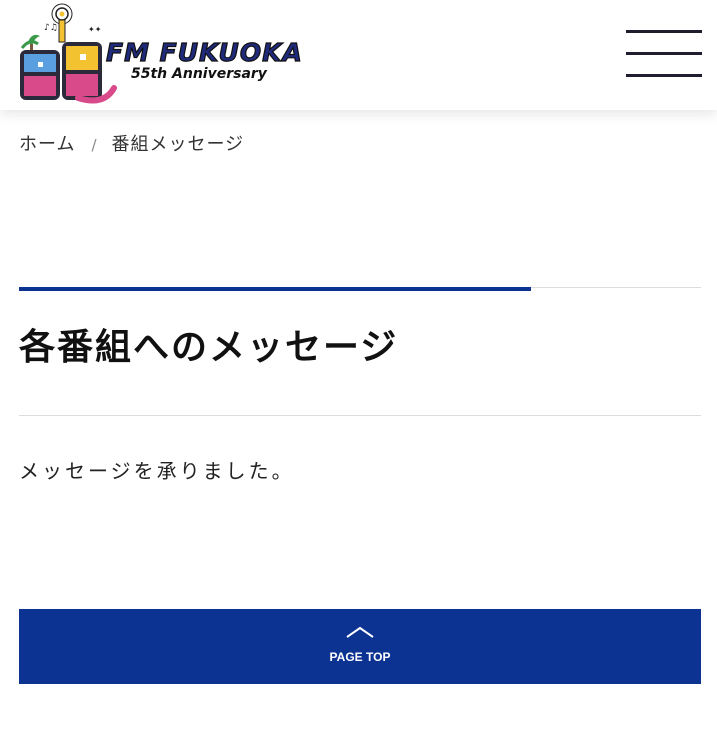 This screenshot has height=734, width=717. I want to click on confirmation-message: メッセージを承りました。, so click(157, 471).